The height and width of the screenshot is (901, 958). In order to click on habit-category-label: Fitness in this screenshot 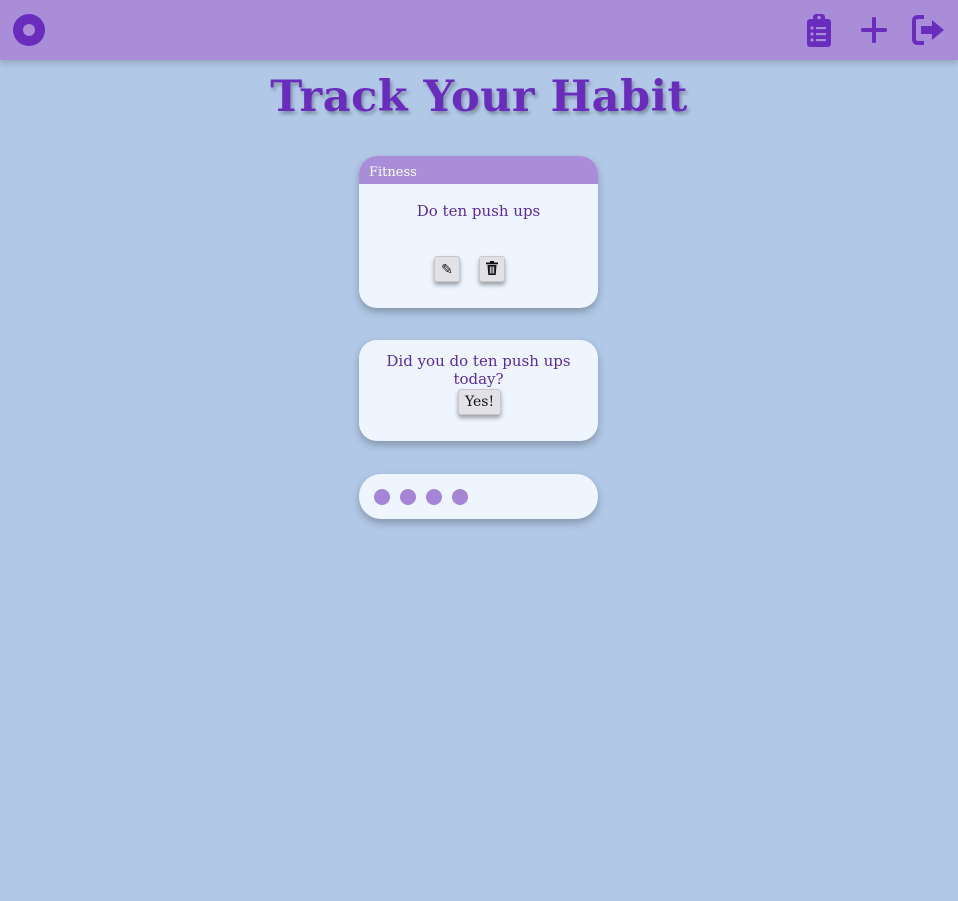, I will do `click(478, 170)`.